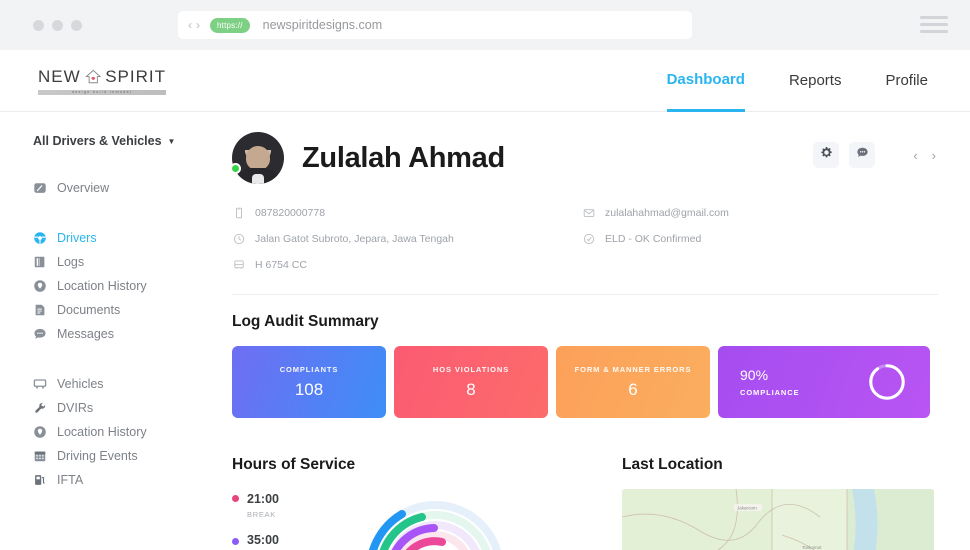 The image size is (970, 550). I want to click on sidebar-item-overview: Overview, so click(108, 188).